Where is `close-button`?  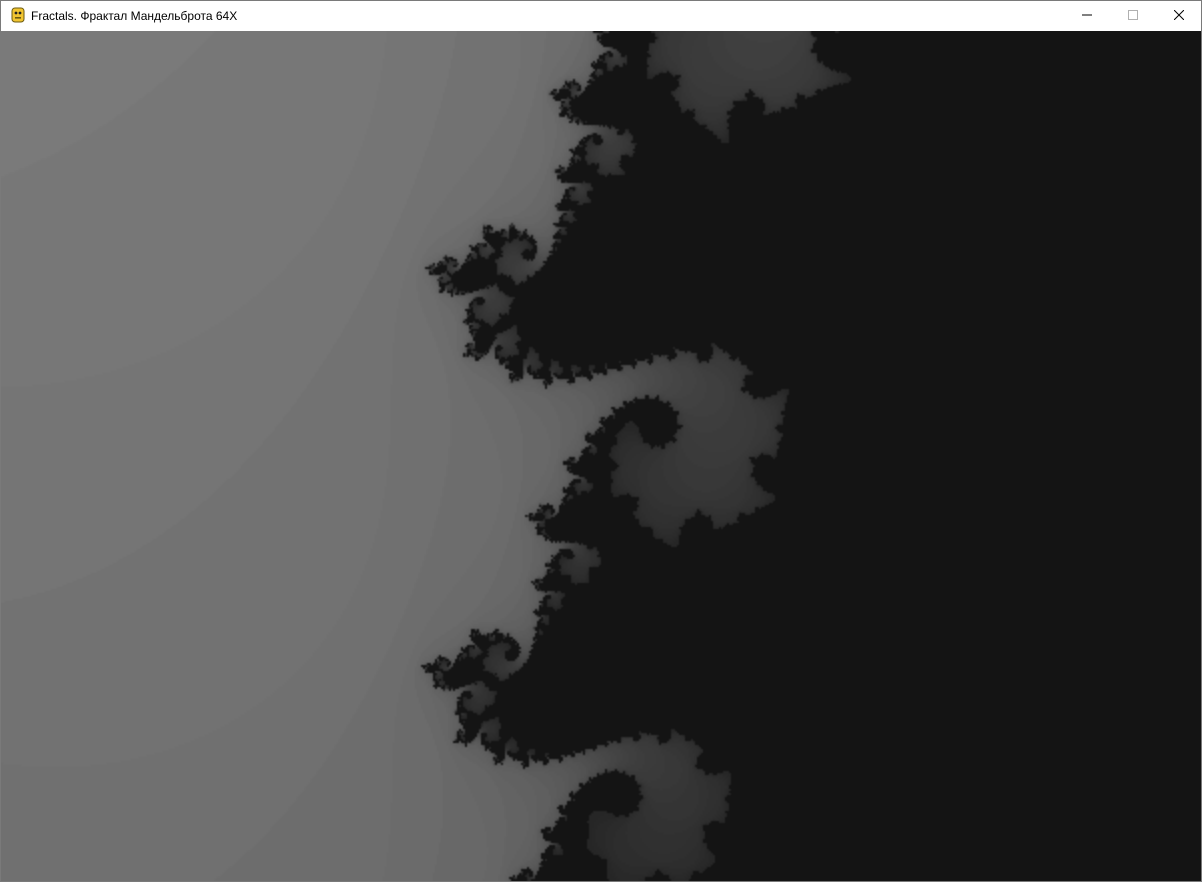 close-button is located at coordinates (1179, 16).